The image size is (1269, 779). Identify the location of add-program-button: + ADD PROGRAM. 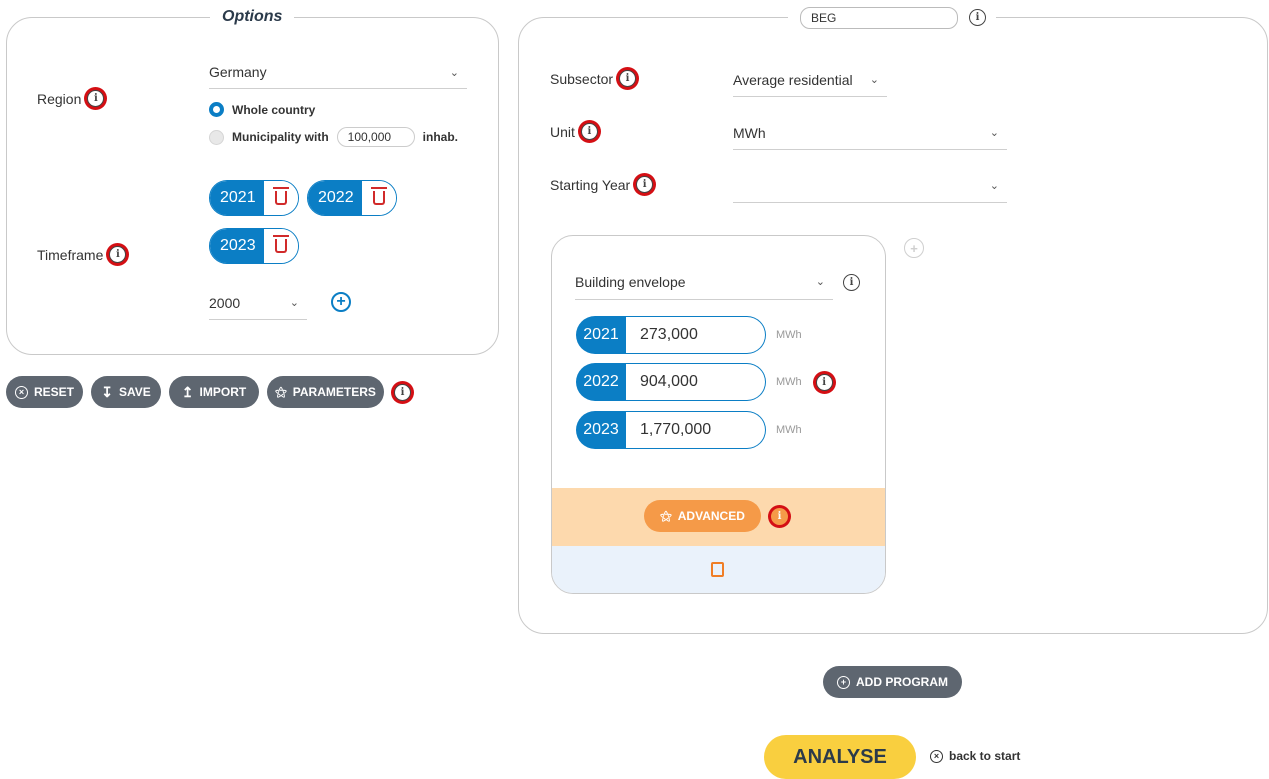
(892, 682).